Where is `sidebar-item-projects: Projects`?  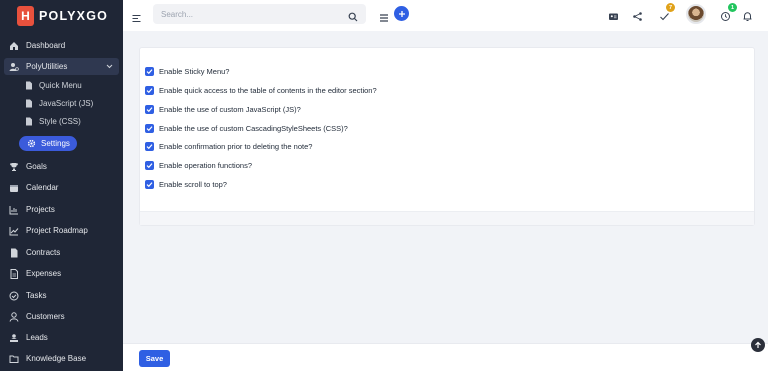 sidebar-item-projects: Projects is located at coordinates (61, 209).